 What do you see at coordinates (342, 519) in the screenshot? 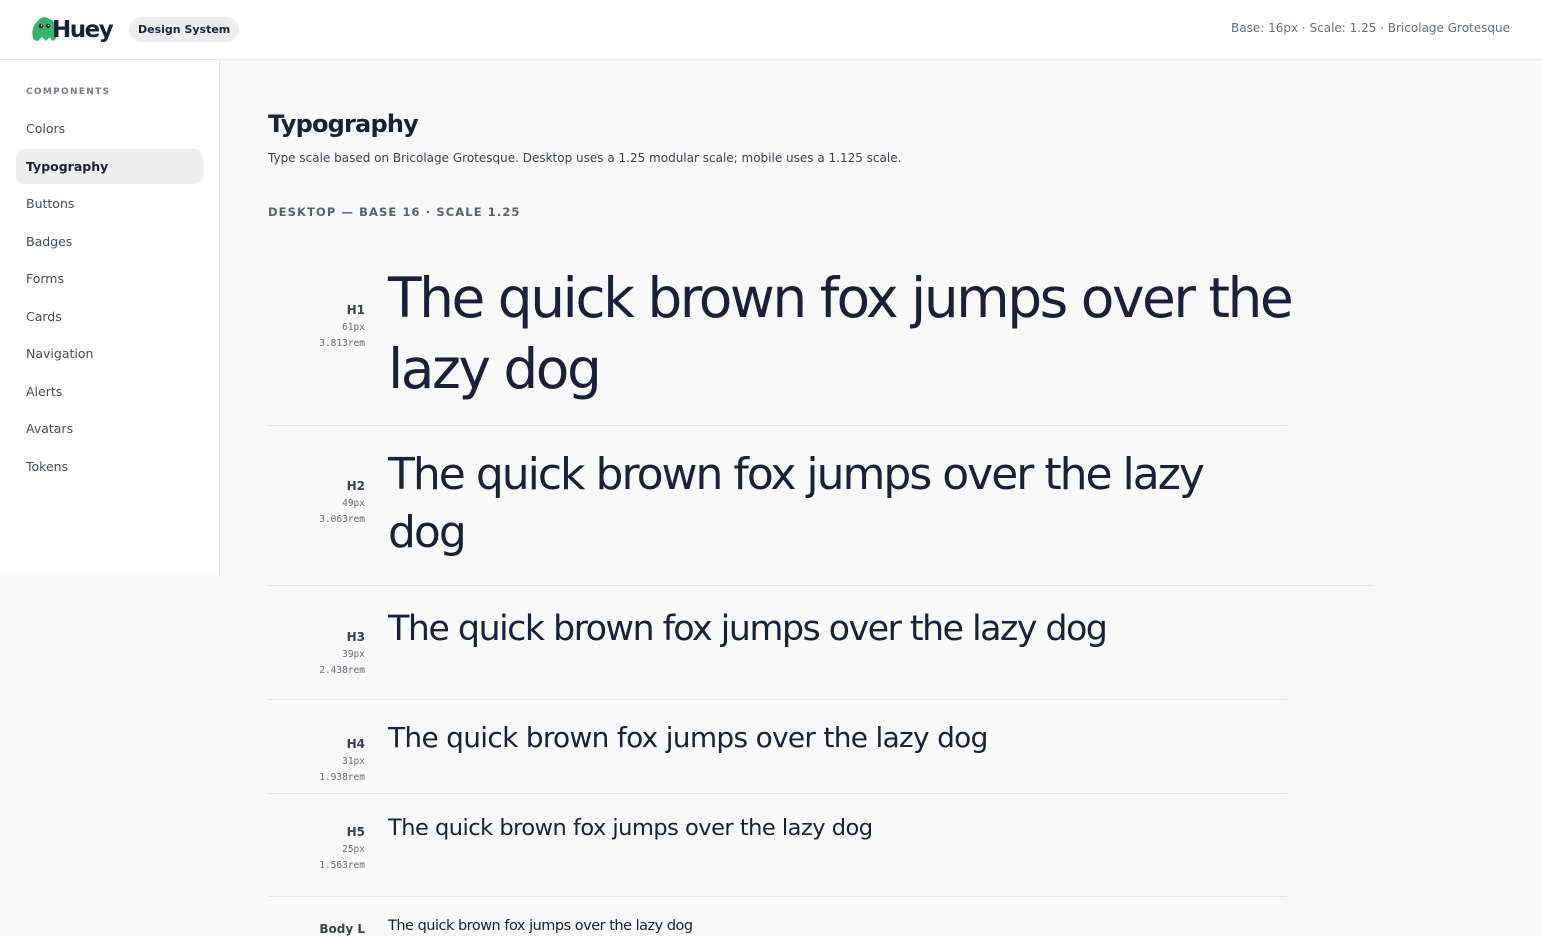
I see `type-rem: 3.063rem` at bounding box center [342, 519].